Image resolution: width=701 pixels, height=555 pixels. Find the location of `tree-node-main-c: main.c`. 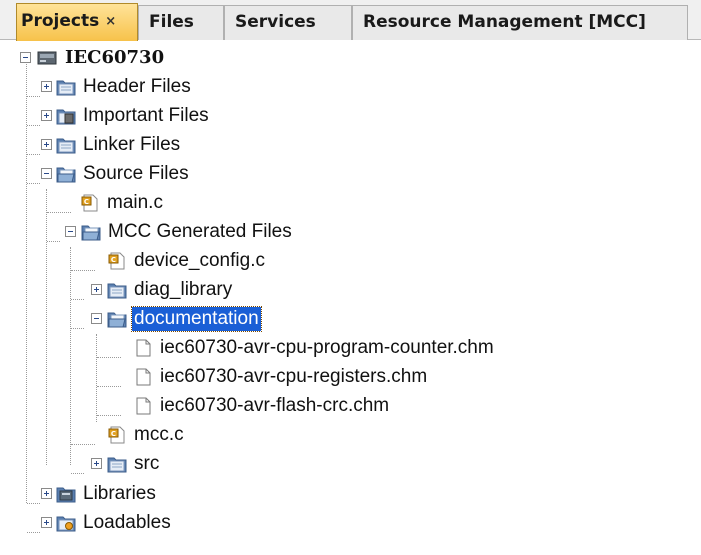

tree-node-main-c: main.c is located at coordinates (350, 203).